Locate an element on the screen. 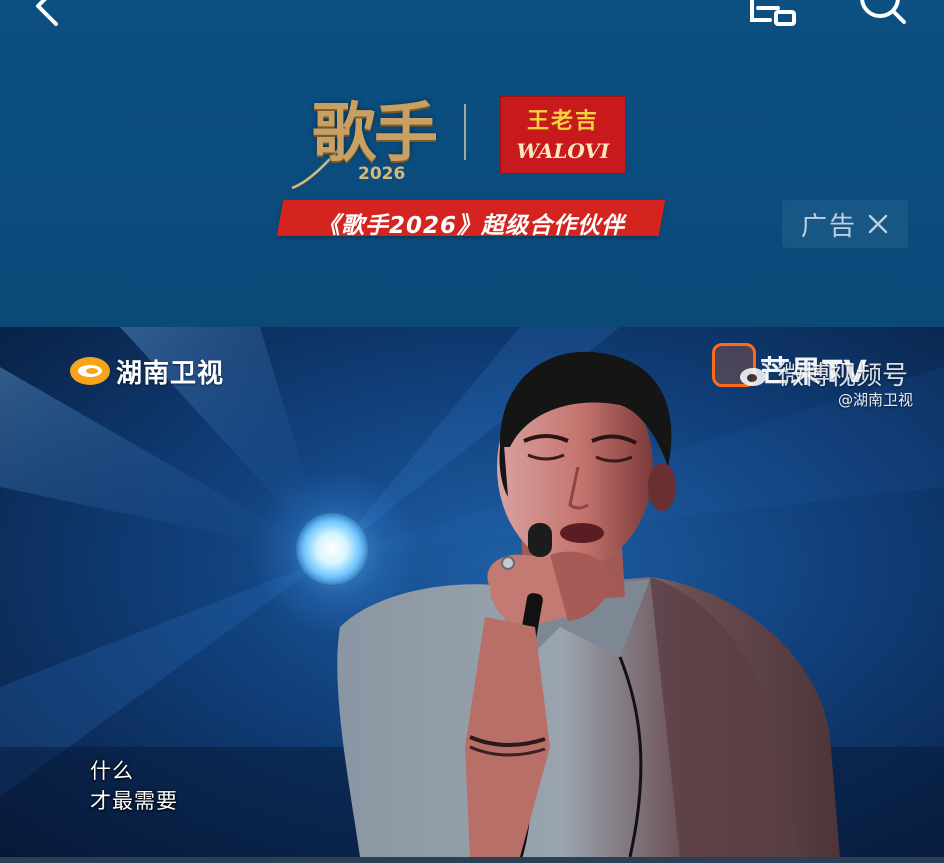  channel-name: 湖南卫视 is located at coordinates (170, 373).